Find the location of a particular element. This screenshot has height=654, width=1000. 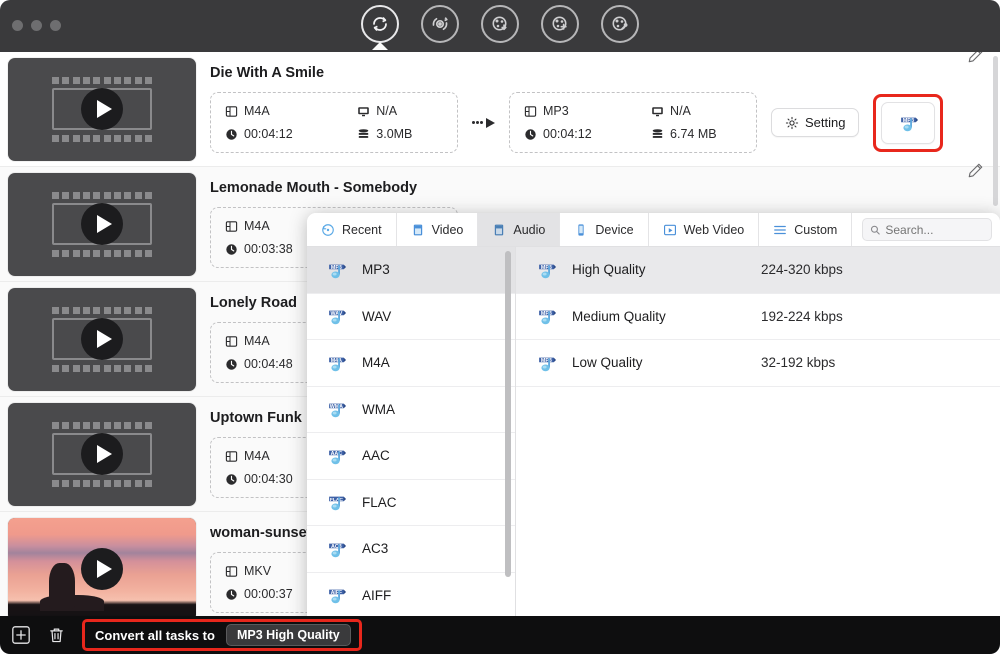

toolbar-downloader-button is located at coordinates (500, 24).